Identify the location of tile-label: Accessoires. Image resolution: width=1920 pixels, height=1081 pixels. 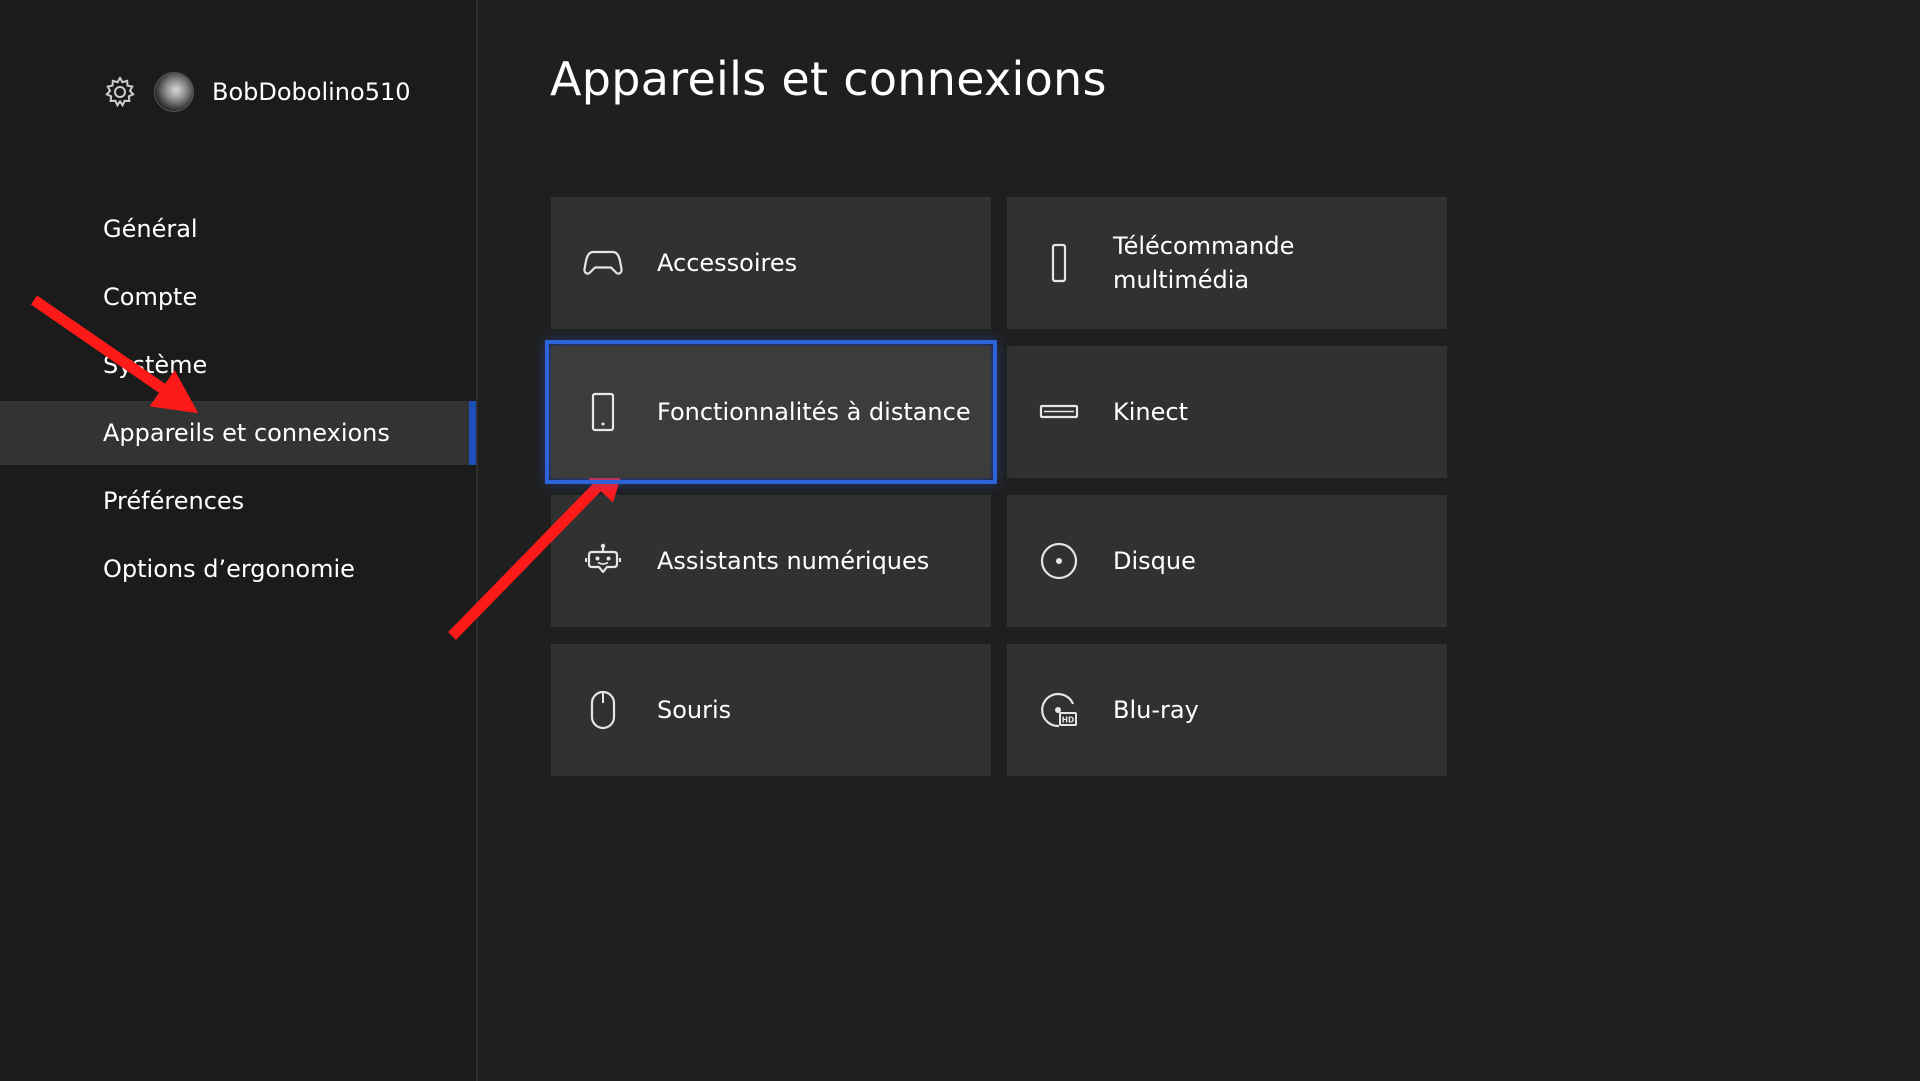
(727, 263).